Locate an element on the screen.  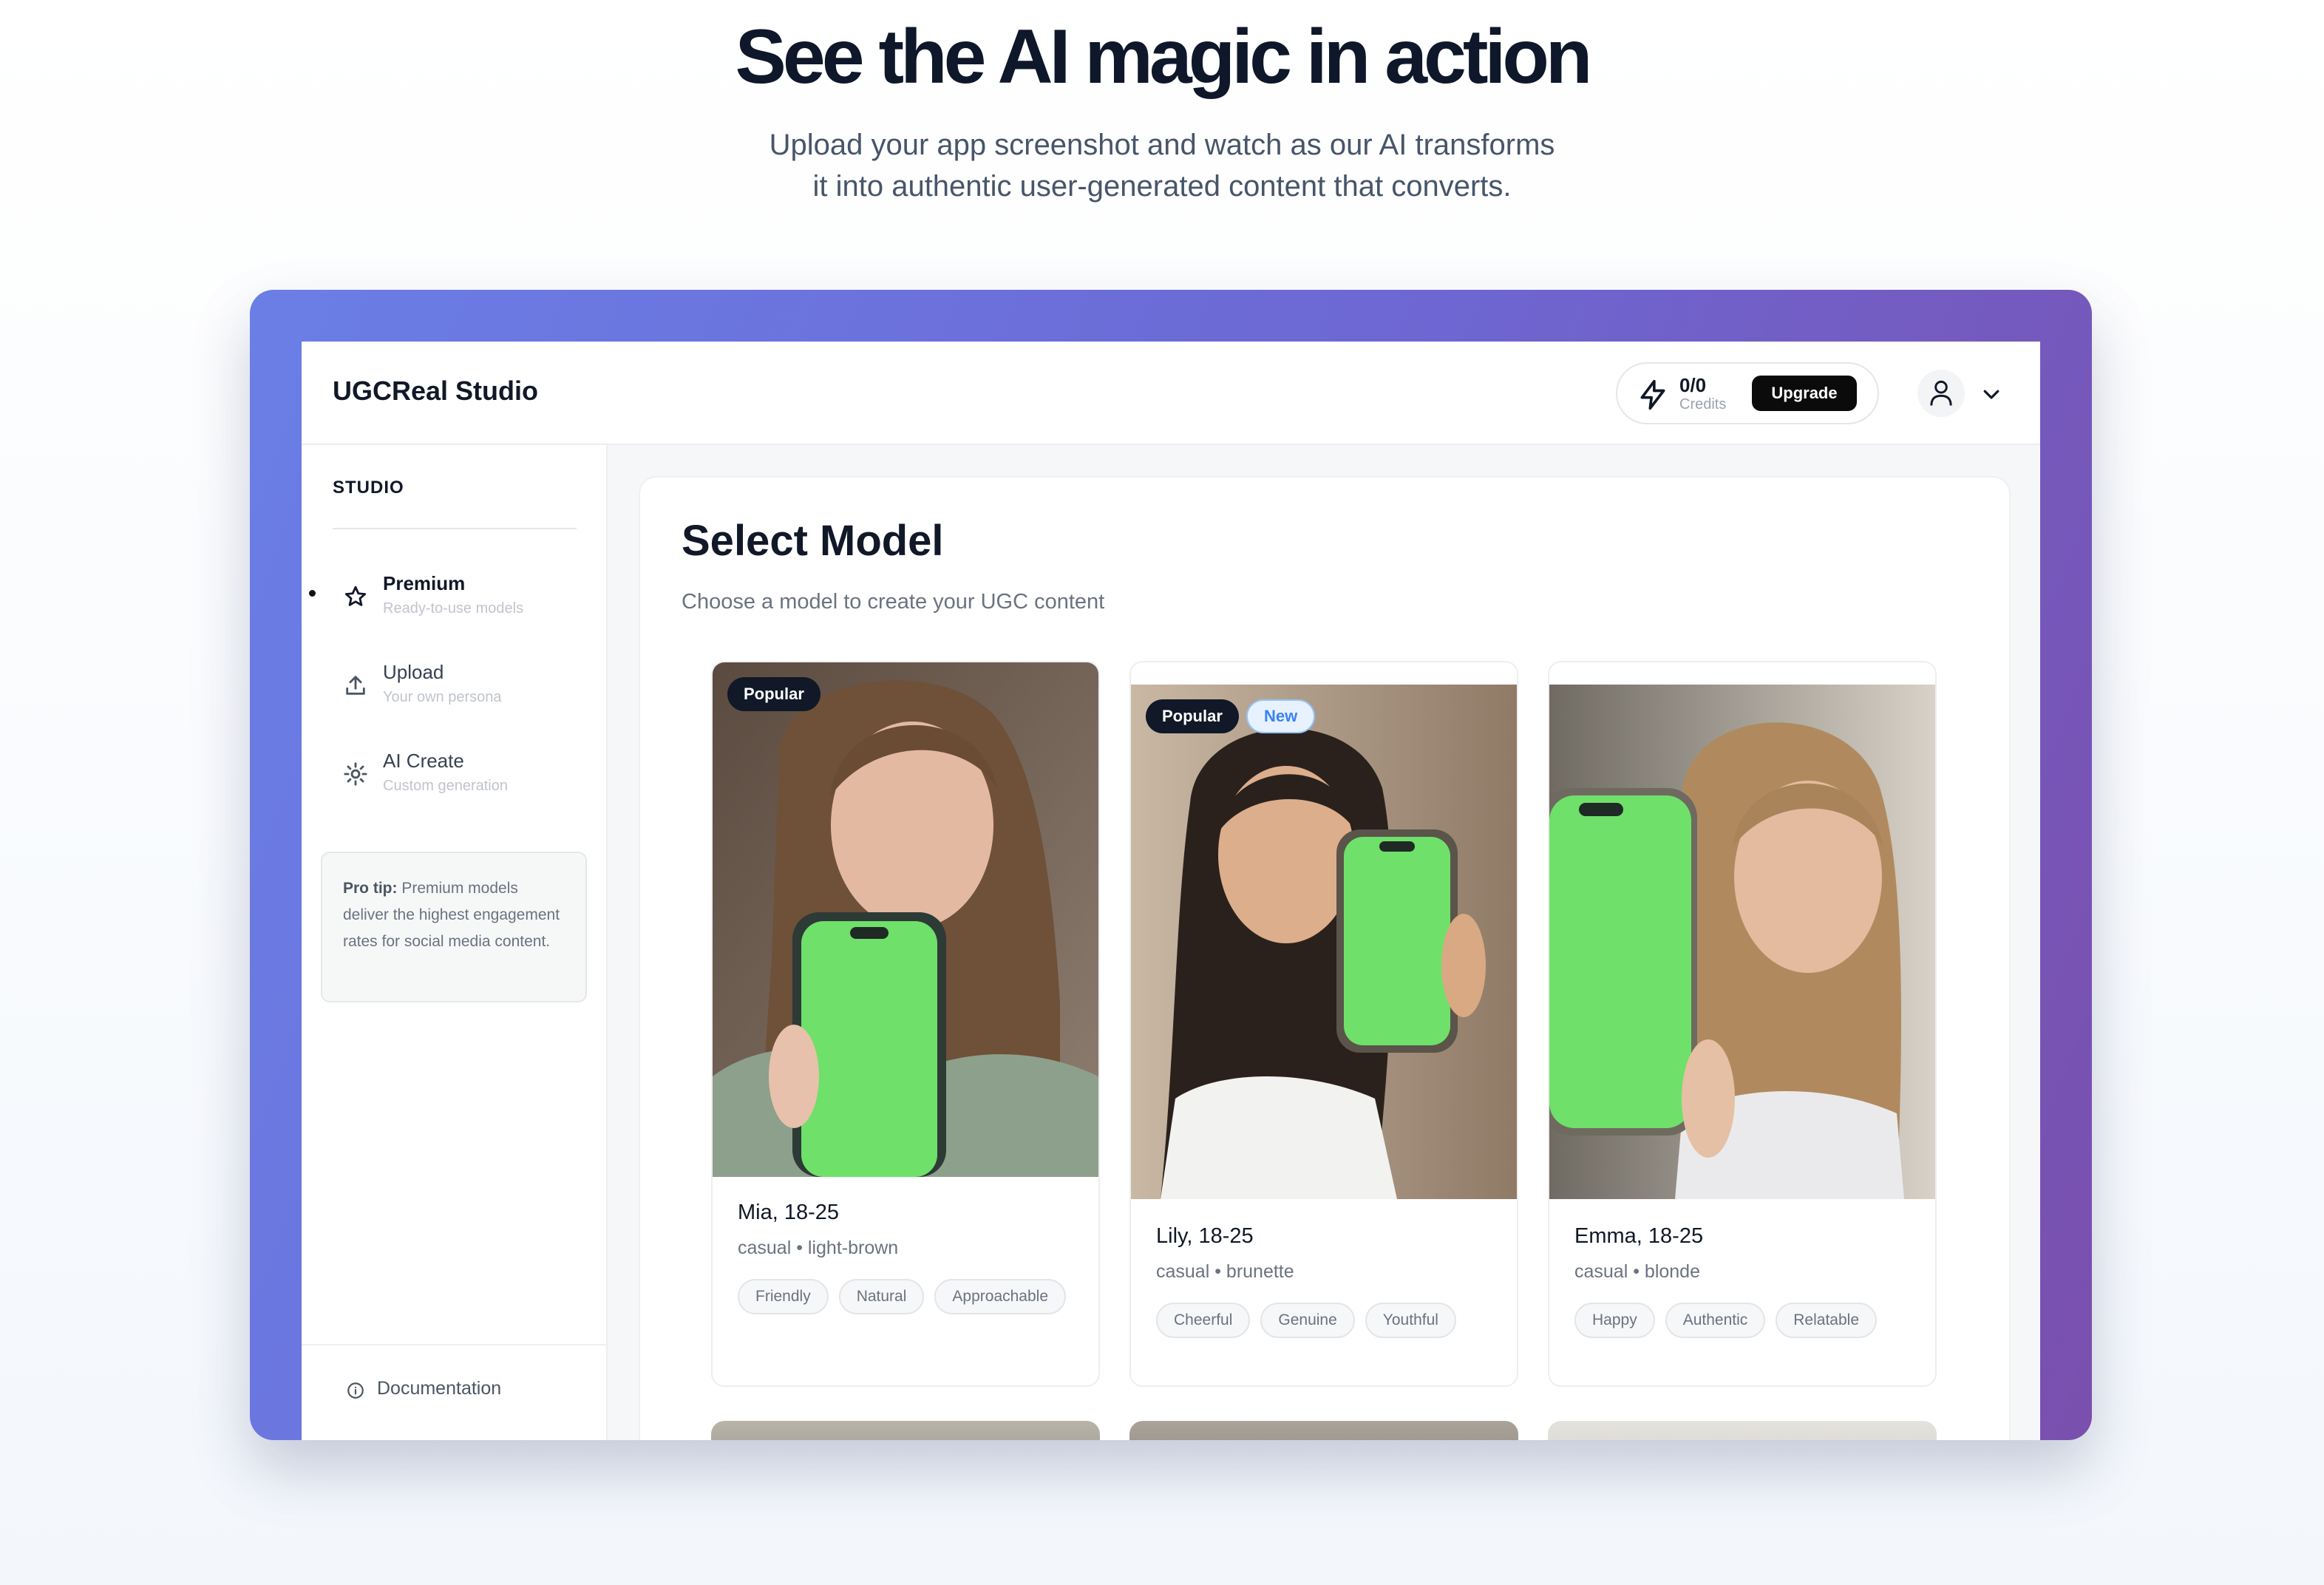
model-tag: Natural is located at coordinates (882, 1296).